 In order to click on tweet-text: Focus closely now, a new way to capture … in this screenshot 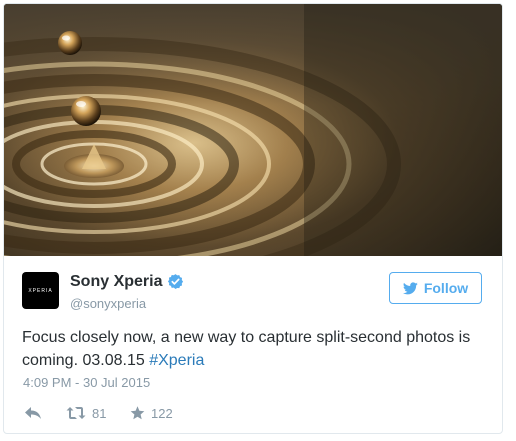, I will do `click(257, 349)`.